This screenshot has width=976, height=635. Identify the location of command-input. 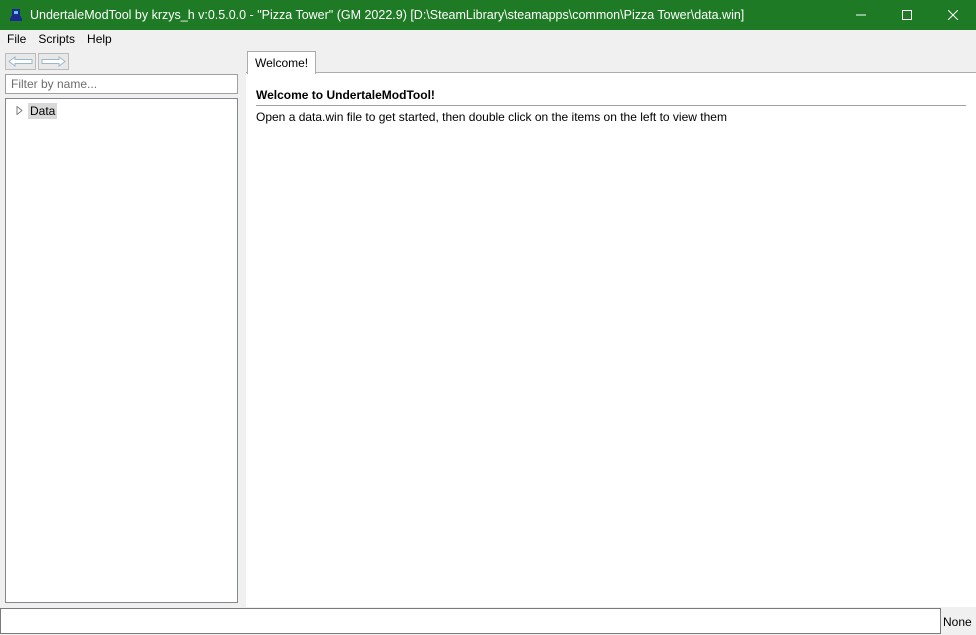
(470, 621).